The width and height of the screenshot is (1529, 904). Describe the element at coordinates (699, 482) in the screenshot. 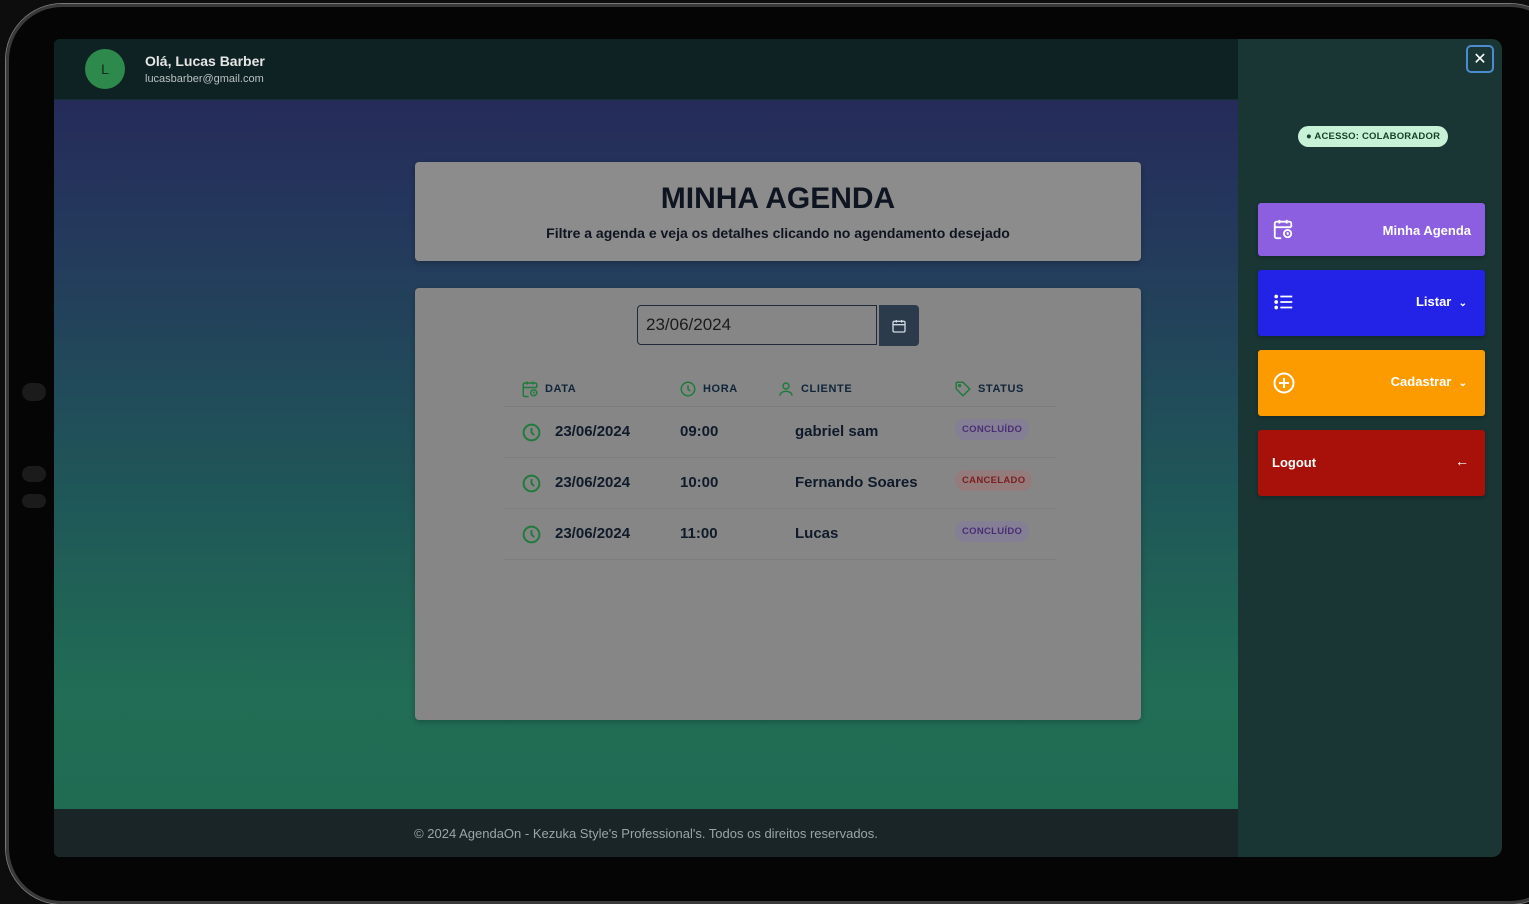

I see `row-time: 10:00` at that location.